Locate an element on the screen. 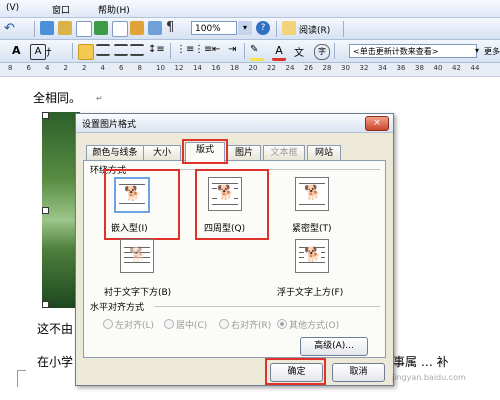 This screenshot has height=400, width=500. align-section-label: 水平对齐方式 is located at coordinates (117, 308).